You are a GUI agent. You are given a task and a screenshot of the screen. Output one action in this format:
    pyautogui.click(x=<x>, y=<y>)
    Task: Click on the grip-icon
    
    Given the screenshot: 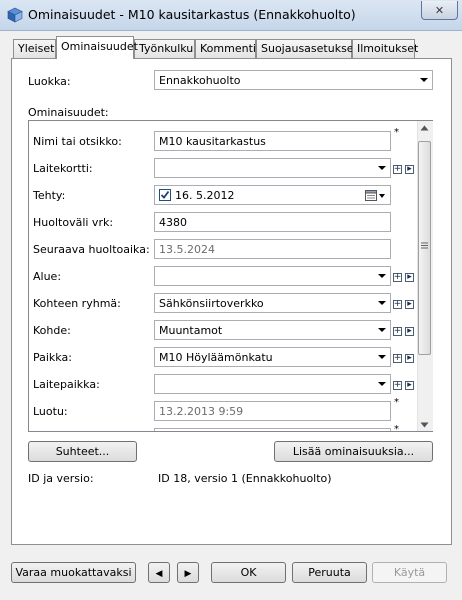 What is the action you would take?
    pyautogui.click(x=424, y=245)
    